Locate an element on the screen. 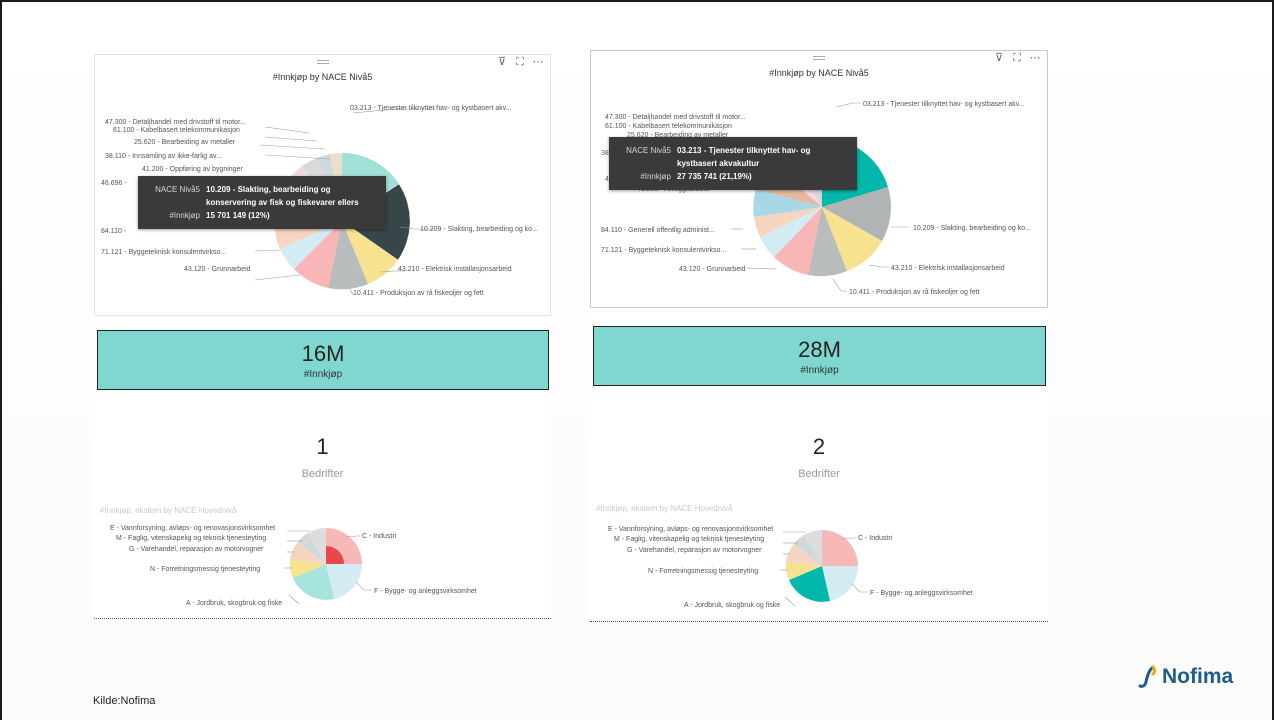 This screenshot has width=1274, height=720. nofima-logo: Nofima is located at coordinates (1185, 677).